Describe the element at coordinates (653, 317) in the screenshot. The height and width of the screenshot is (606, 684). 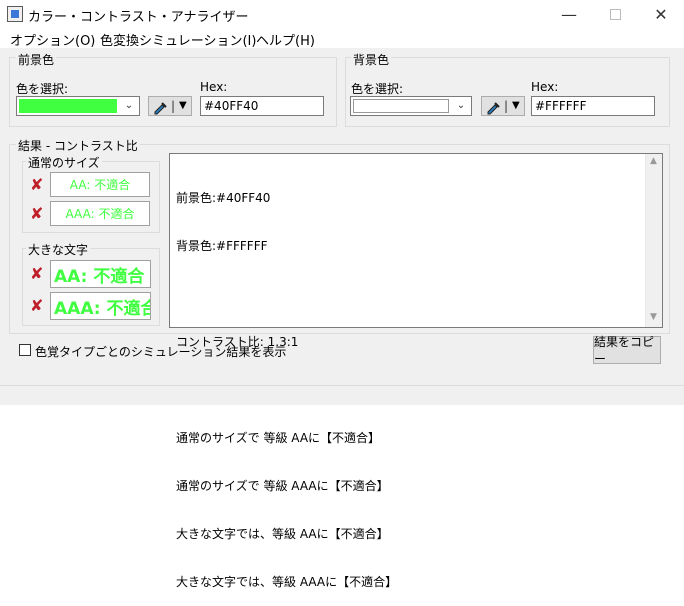
I see `scroll-down-icon: ▼` at that location.